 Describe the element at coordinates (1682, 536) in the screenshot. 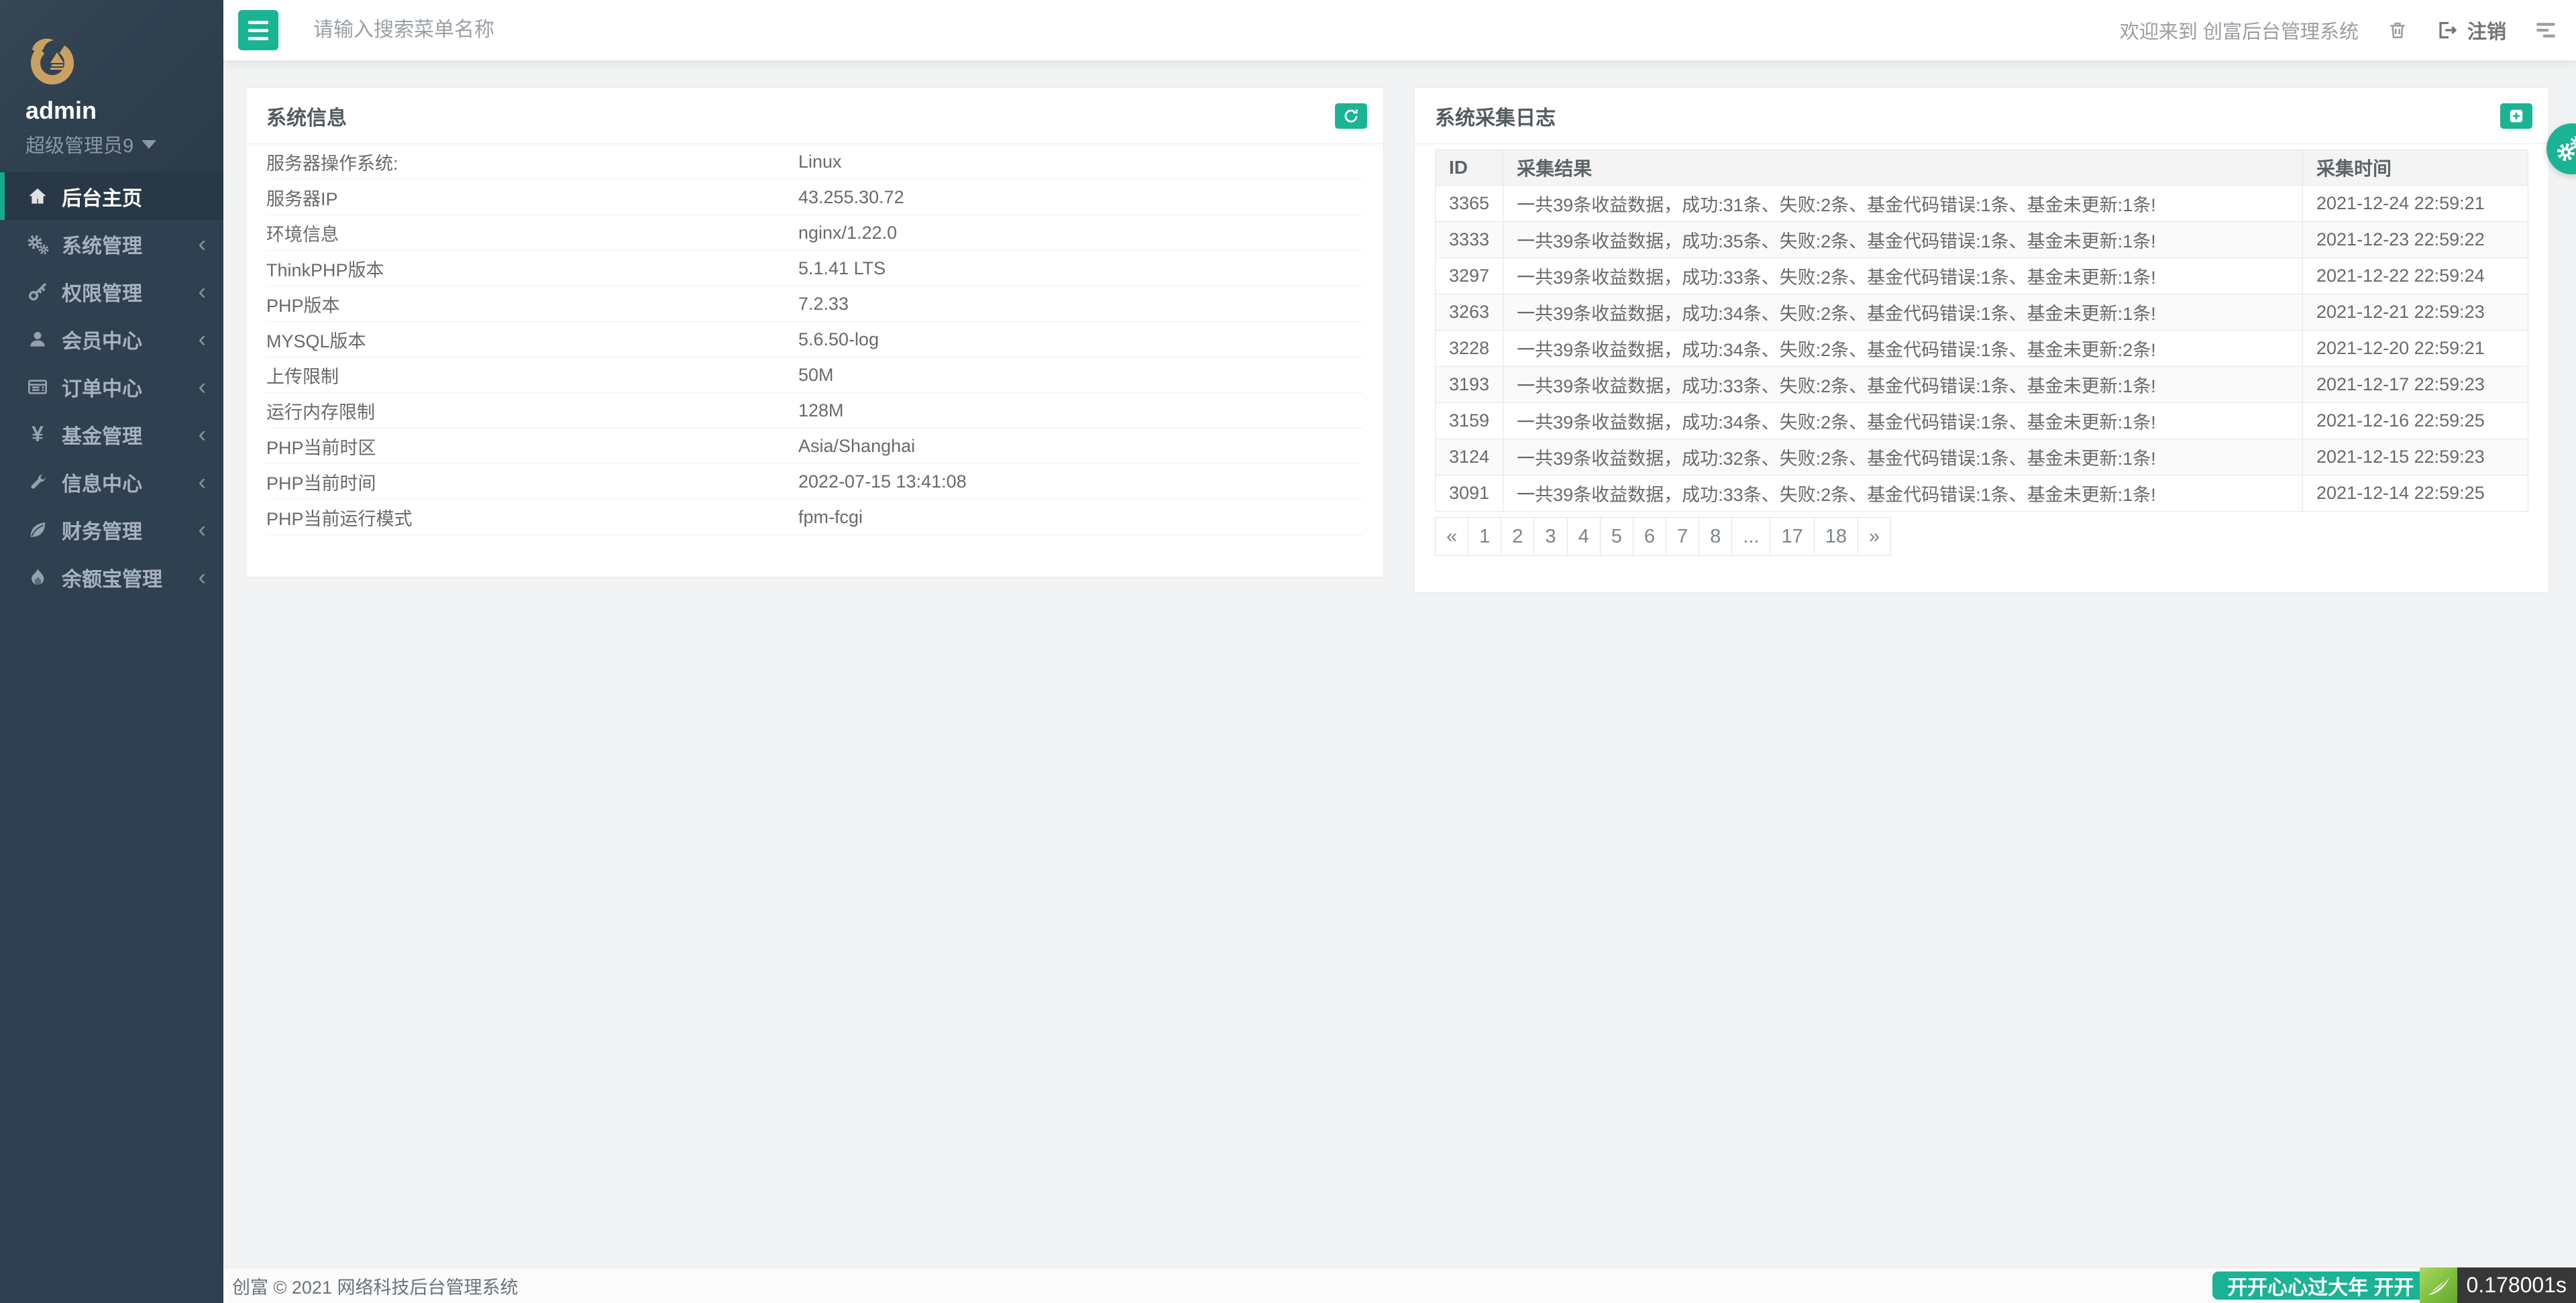

I see `page-7: 7` at that location.